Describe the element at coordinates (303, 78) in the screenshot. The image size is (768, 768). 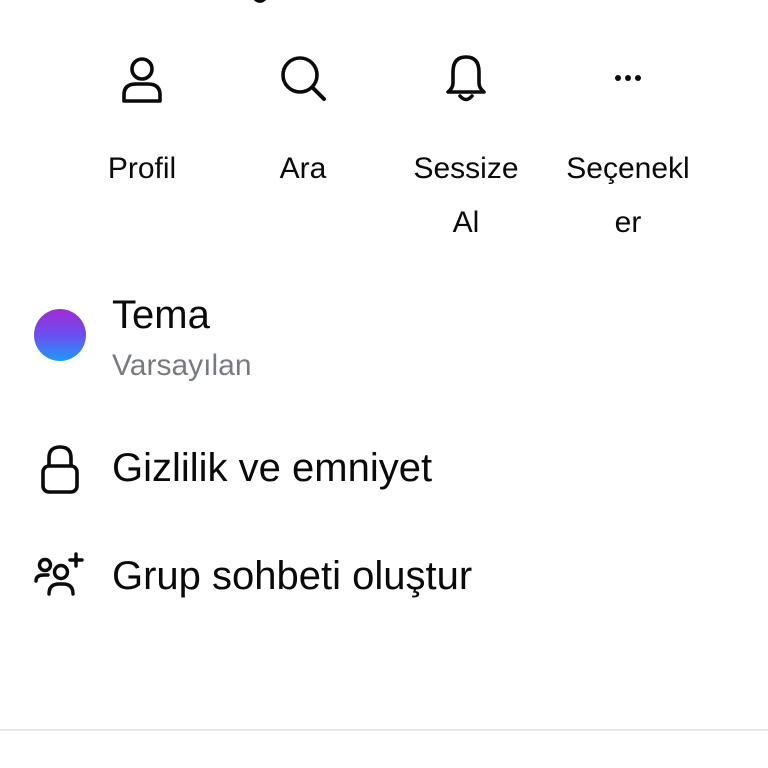
I see `search-icon` at that location.